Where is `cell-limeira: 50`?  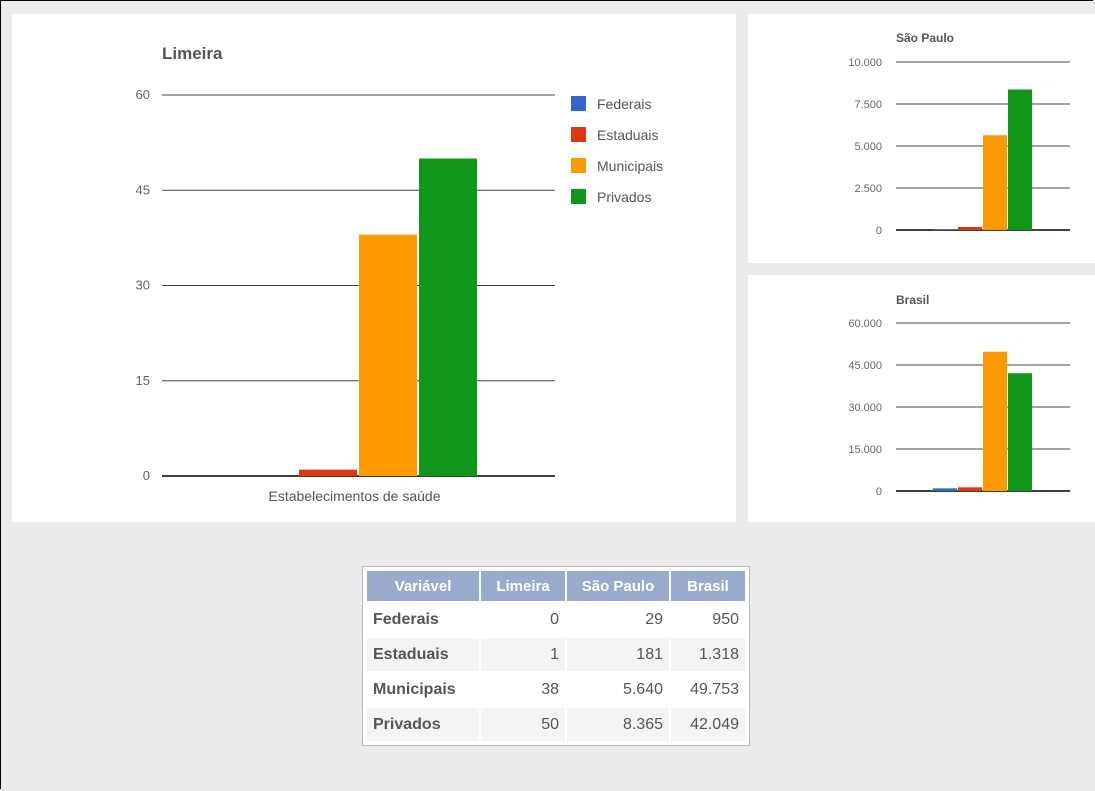
cell-limeira: 50 is located at coordinates (523, 724).